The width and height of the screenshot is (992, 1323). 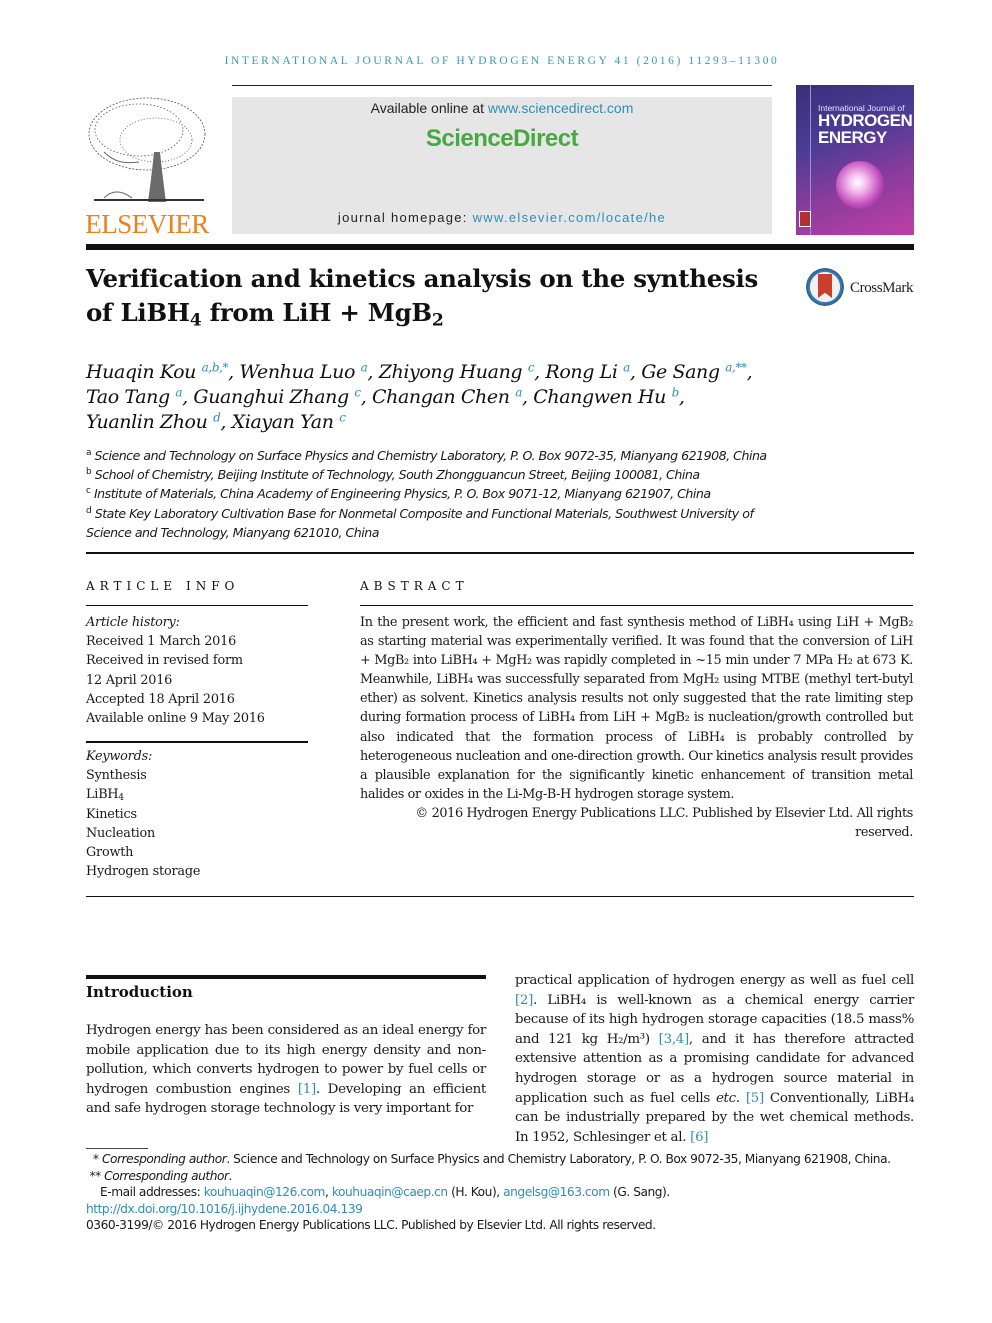 What do you see at coordinates (569, 217) in the screenshot?
I see `journal-homepage-link: www.elsevier.com/locate/he` at bounding box center [569, 217].